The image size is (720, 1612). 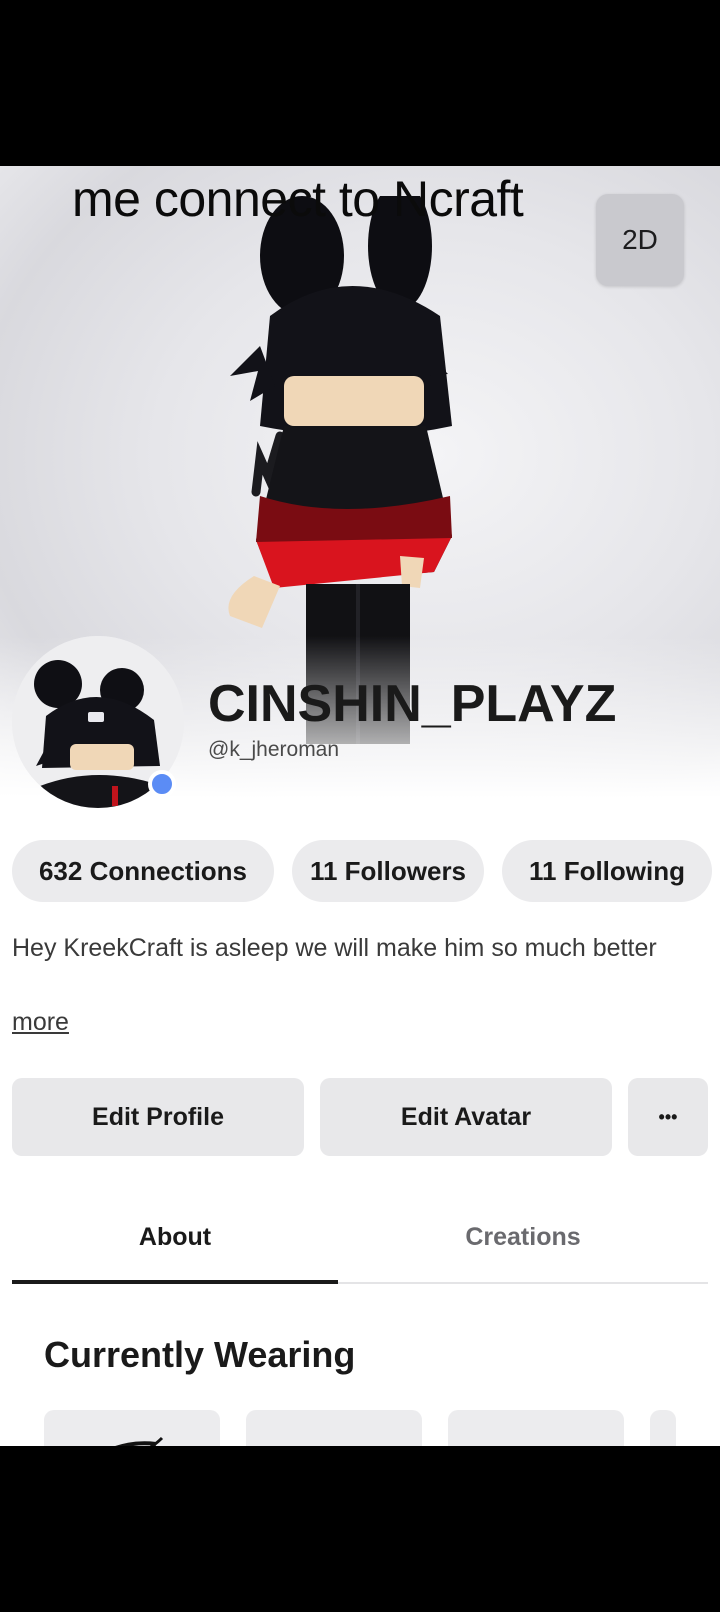 What do you see at coordinates (40, 1022) in the screenshot?
I see `bio-more-link: more` at bounding box center [40, 1022].